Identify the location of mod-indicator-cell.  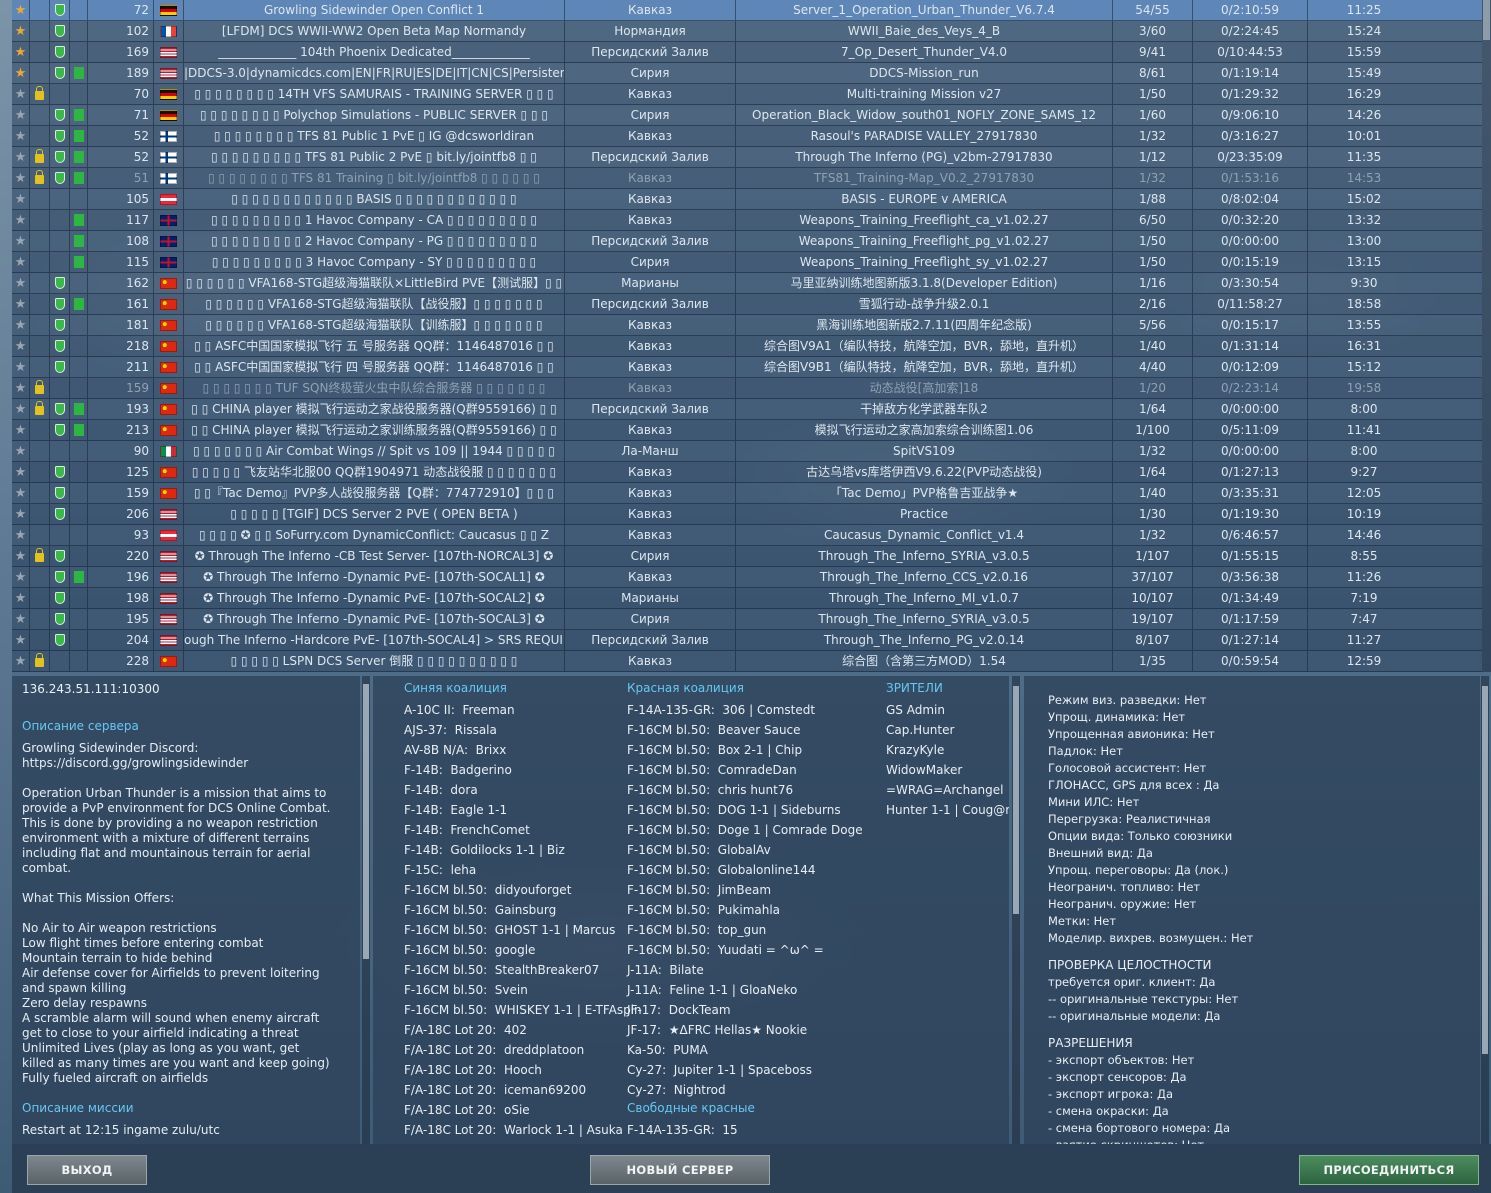
(79, 556).